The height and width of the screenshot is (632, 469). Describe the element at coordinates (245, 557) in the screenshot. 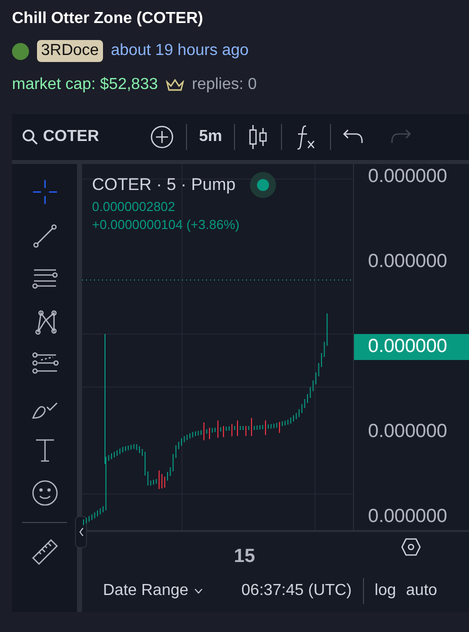

I see `time-axis-label: 15` at that location.